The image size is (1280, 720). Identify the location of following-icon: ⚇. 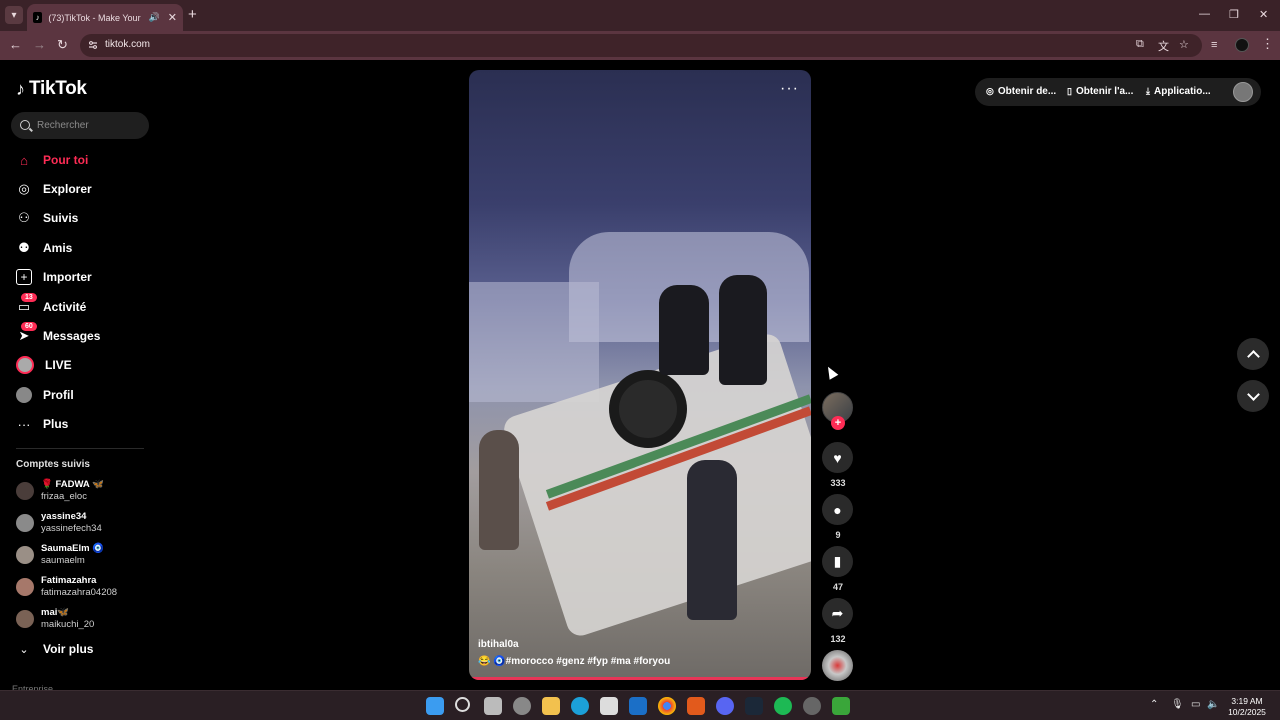
(24, 217).